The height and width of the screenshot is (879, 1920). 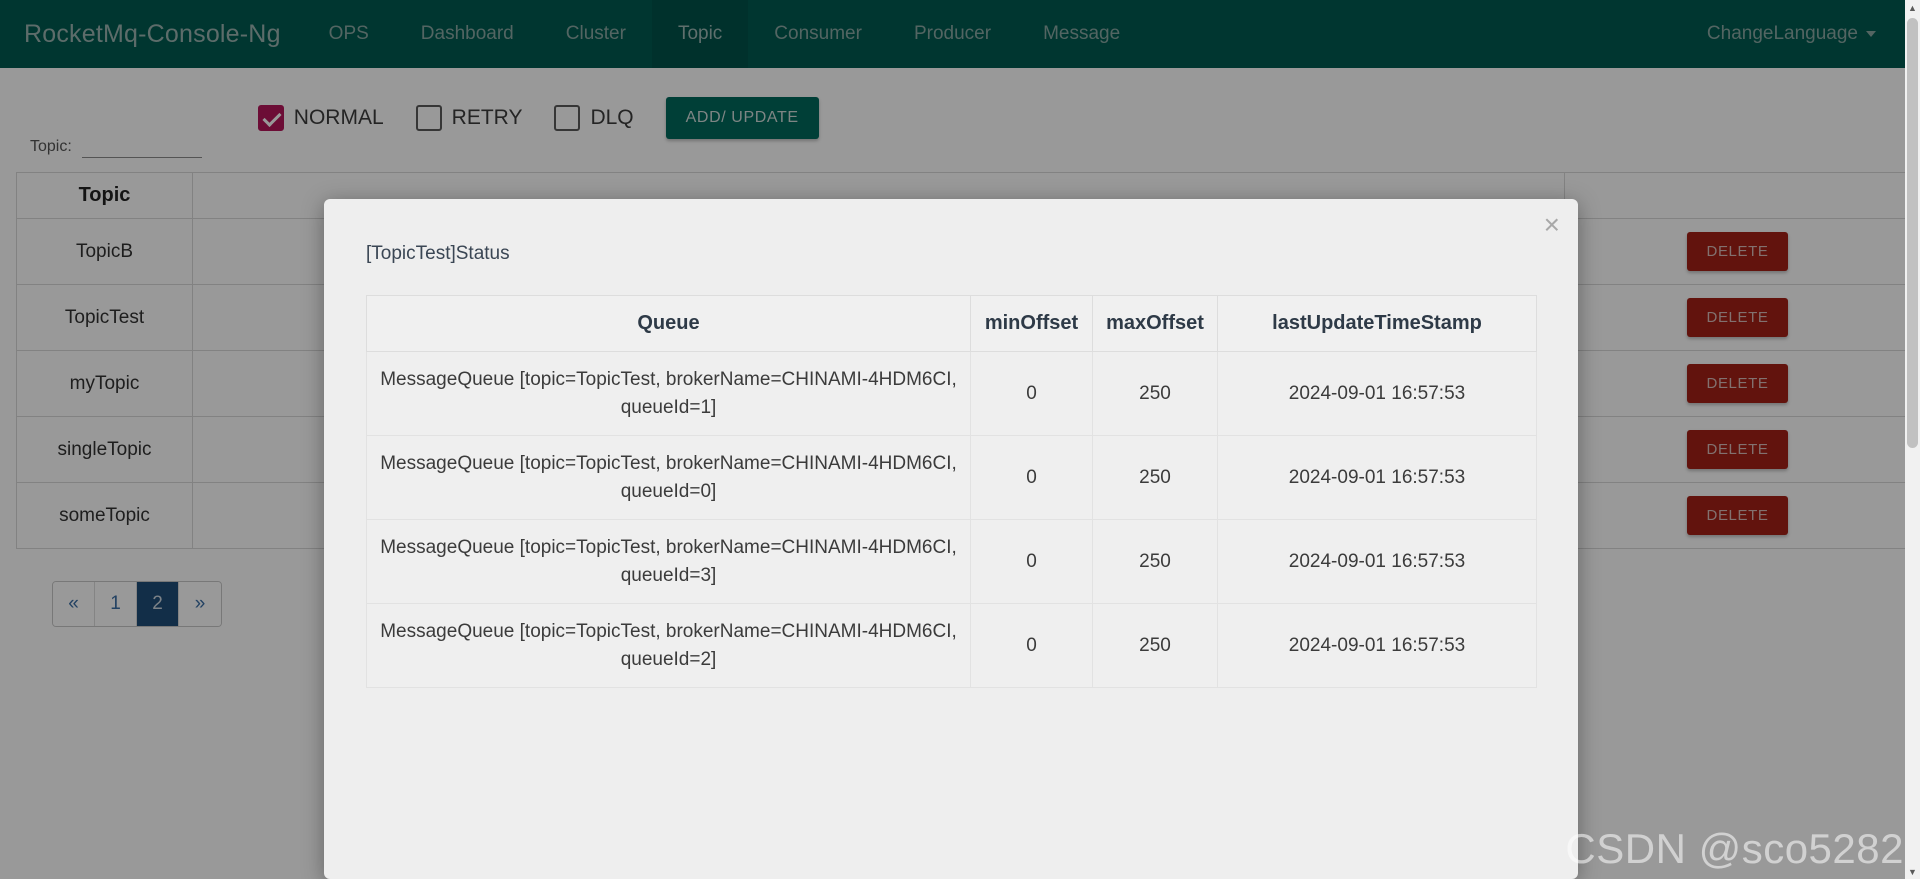 I want to click on queue-header-minoffset: minOffset, so click(x=1031, y=323).